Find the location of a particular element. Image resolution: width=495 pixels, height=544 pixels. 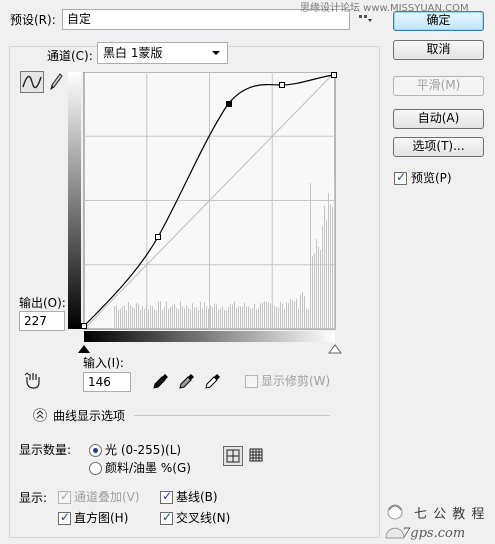

watermark-site: 7gps.com is located at coordinates (434, 533).